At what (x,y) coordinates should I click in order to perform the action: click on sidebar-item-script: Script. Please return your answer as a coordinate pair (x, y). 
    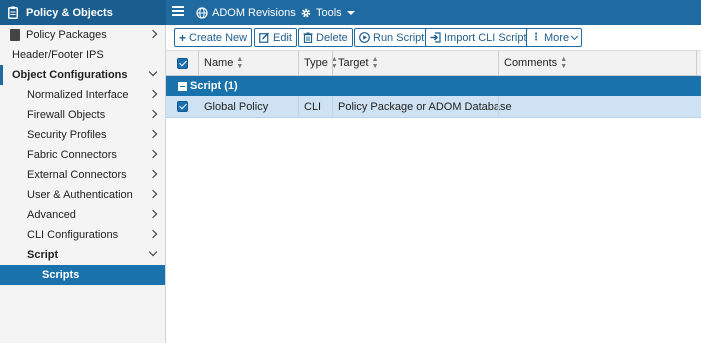
    Looking at the image, I should click on (82, 255).